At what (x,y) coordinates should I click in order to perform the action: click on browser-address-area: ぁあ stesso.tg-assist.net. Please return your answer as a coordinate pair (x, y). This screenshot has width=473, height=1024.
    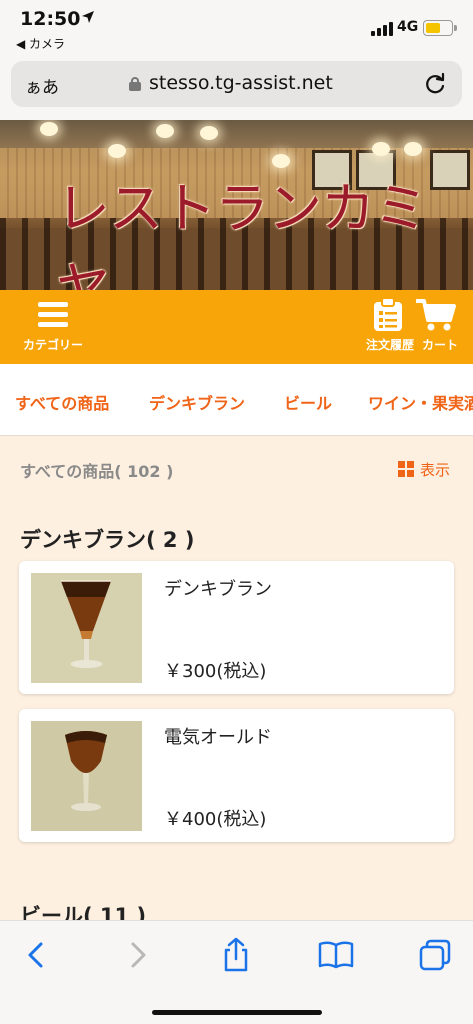
    Looking at the image, I should click on (236, 88).